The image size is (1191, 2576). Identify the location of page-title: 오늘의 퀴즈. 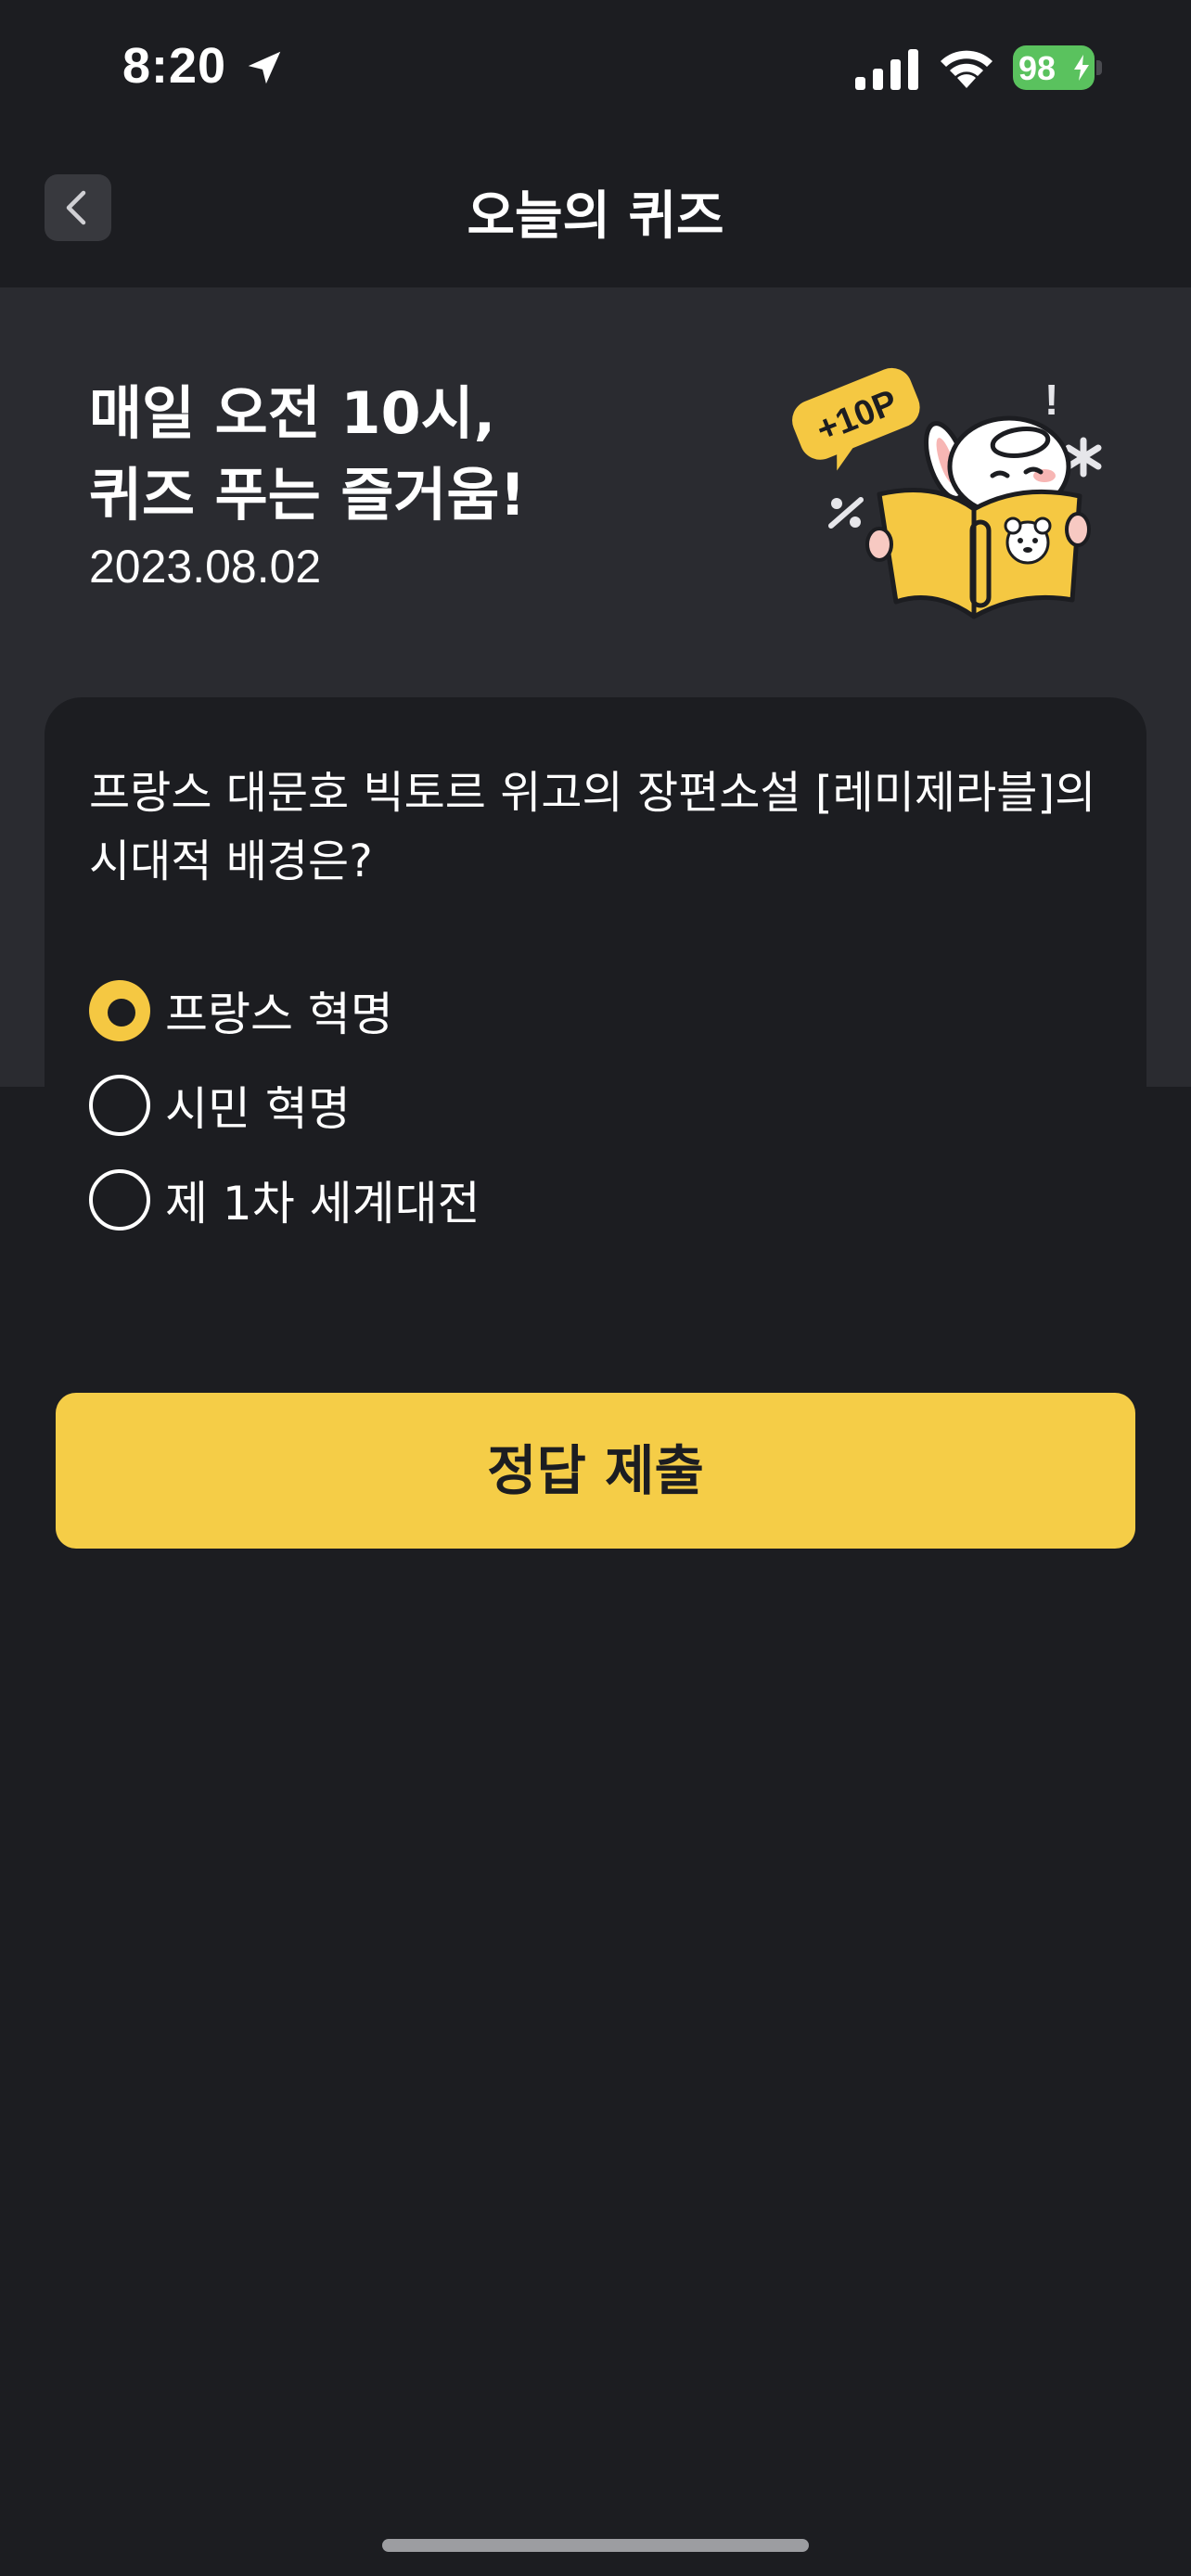
(595, 217).